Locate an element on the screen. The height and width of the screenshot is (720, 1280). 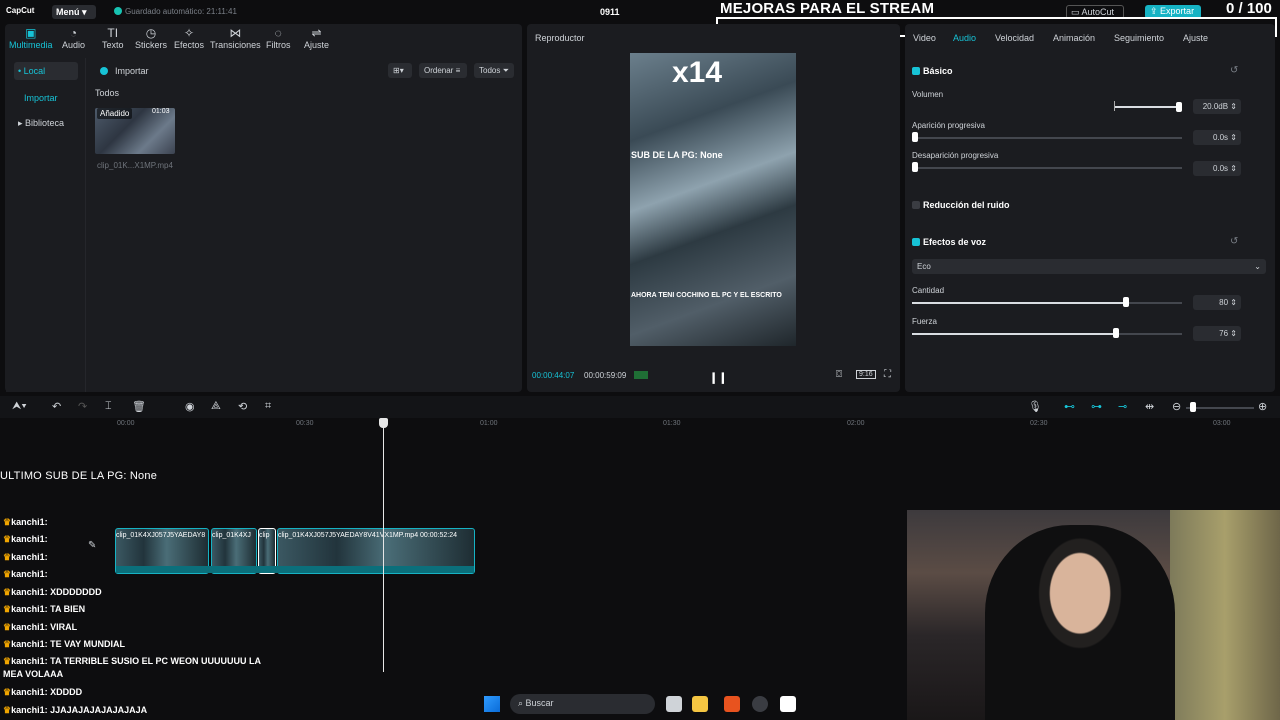
tool-texto: TI Texto is located at coordinates (113, 38).